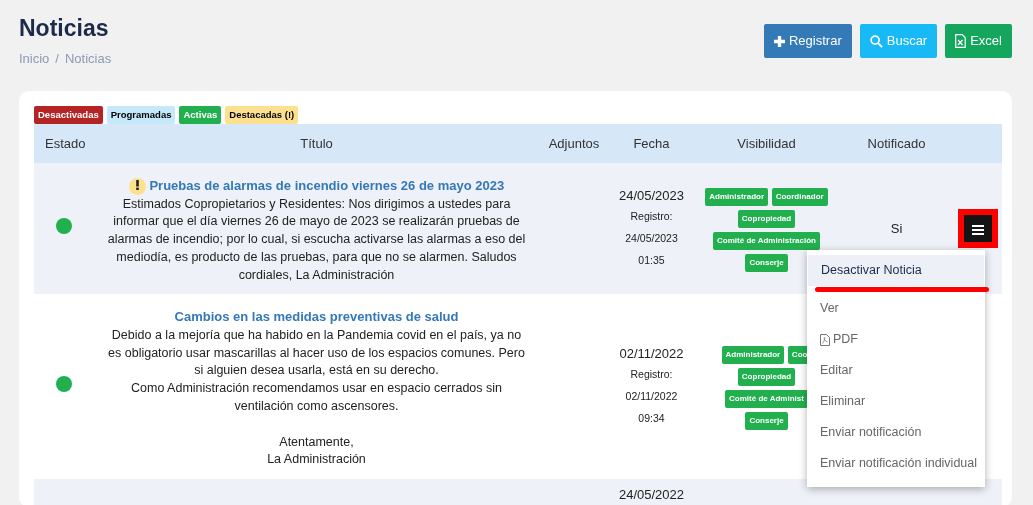 The image size is (1033, 505). I want to click on news-text: Debido a la mejoría que ha habido en la Pandemia covid en el país, ya no es obligatorio usar mascarillas al hacer uso de los espacios comunes. Pero si alguien desea usarla, está en su derecho., so click(316, 353).